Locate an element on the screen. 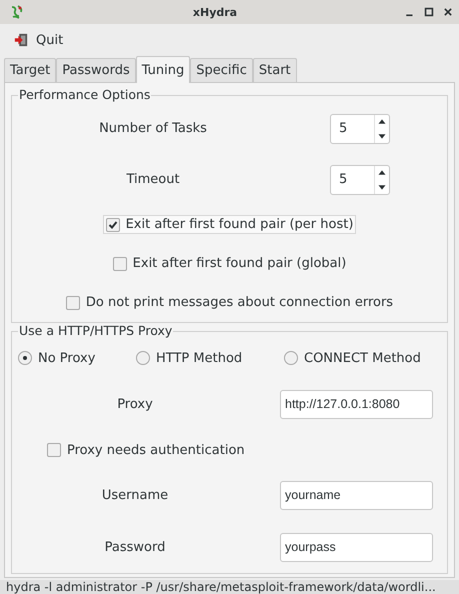 This screenshot has width=459, height=594. menu-item: Quit is located at coordinates (39, 40).